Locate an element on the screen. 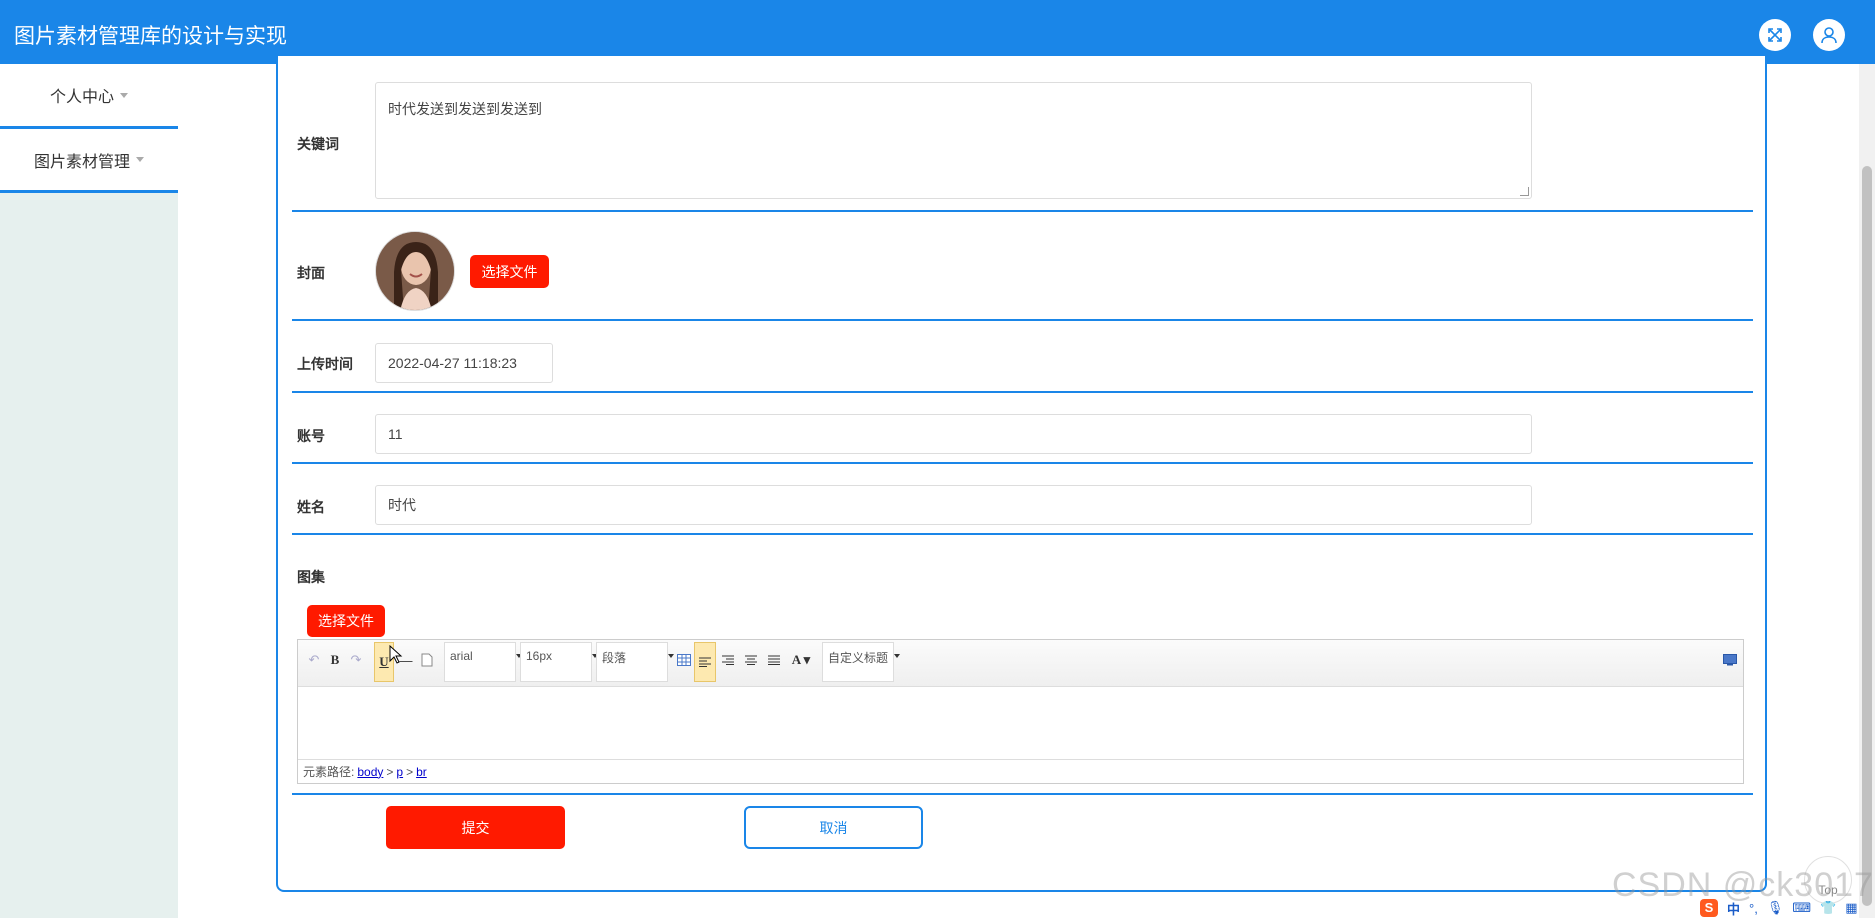 Image resolution: width=1875 pixels, height=918 pixels. sidebar-item-label: 个人中心 is located at coordinates (81, 97).